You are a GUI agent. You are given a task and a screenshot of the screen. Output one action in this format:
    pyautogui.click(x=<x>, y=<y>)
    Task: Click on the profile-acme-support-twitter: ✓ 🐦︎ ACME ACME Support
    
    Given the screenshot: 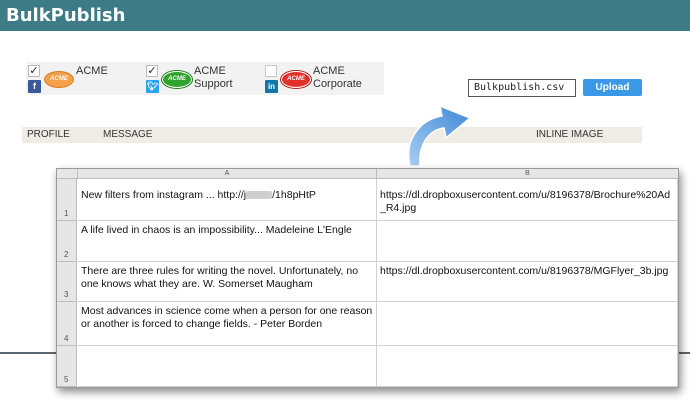 What is the action you would take?
    pyautogui.click(x=203, y=78)
    